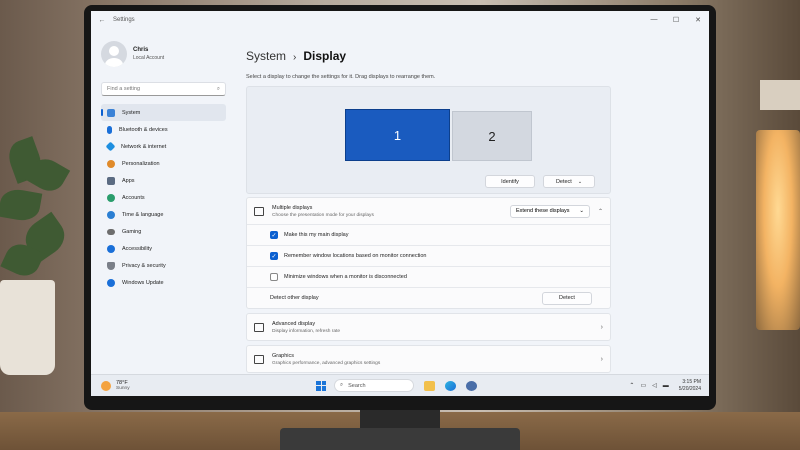 The image size is (800, 450). I want to click on sidebar-item-apps: Apps, so click(163, 180).